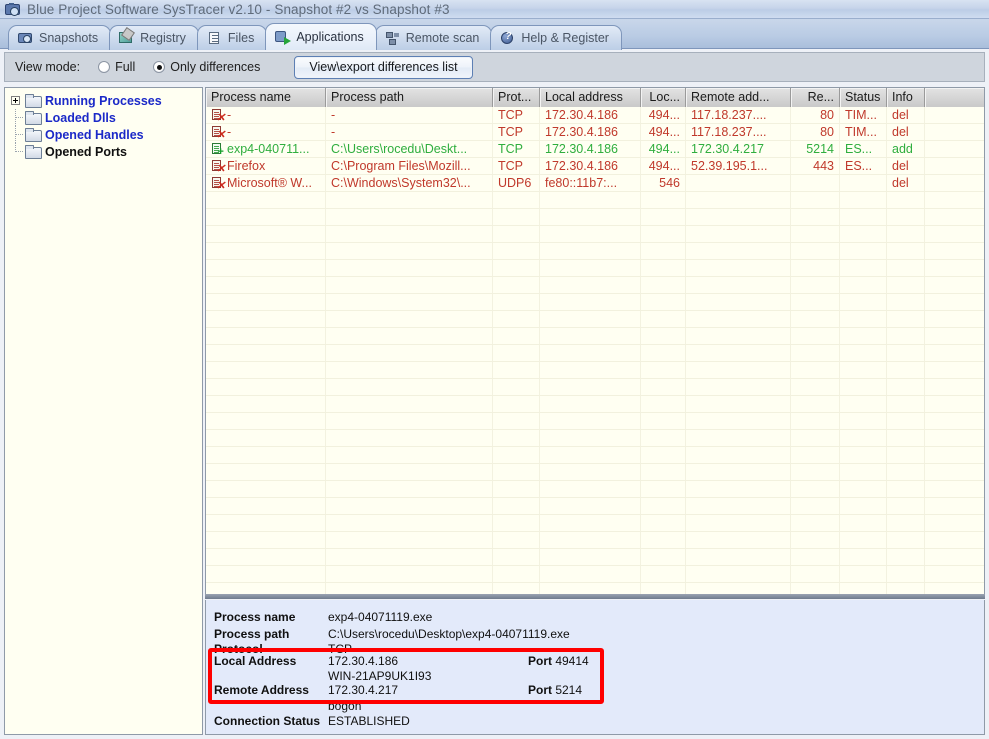  Describe the element at coordinates (17, 100) in the screenshot. I see `expand-toggle-icon` at that location.